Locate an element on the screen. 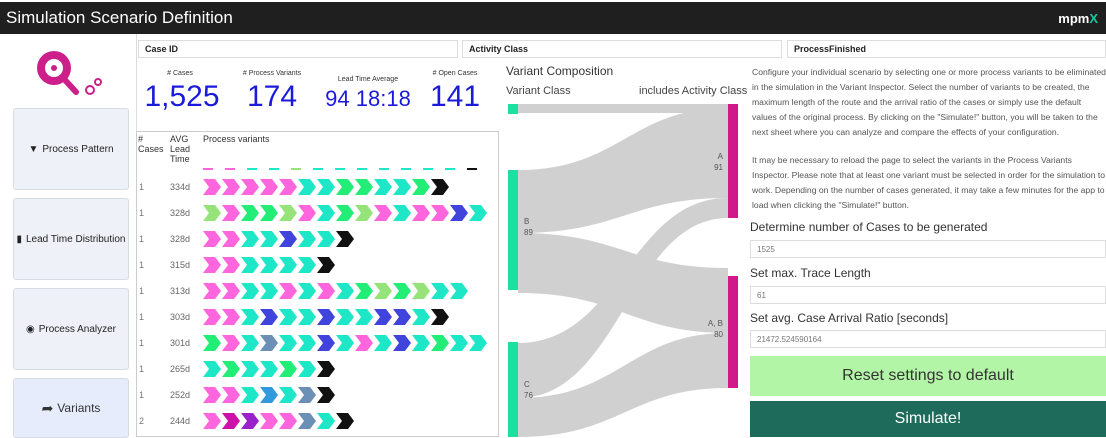  col-header-lead-time: AVG Lead Time is located at coordinates (184, 149).